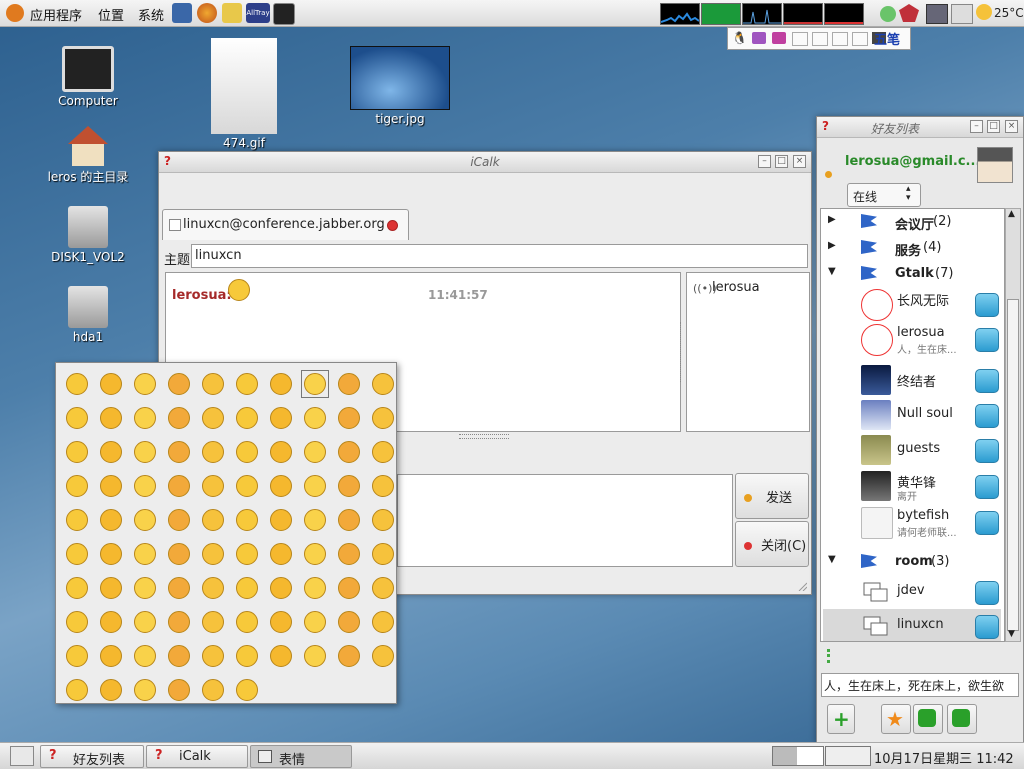 The height and width of the screenshot is (769, 1024). What do you see at coordinates (400, 86) in the screenshot?
I see `desktop-icon-tiger: tiger.jpg` at bounding box center [400, 86].